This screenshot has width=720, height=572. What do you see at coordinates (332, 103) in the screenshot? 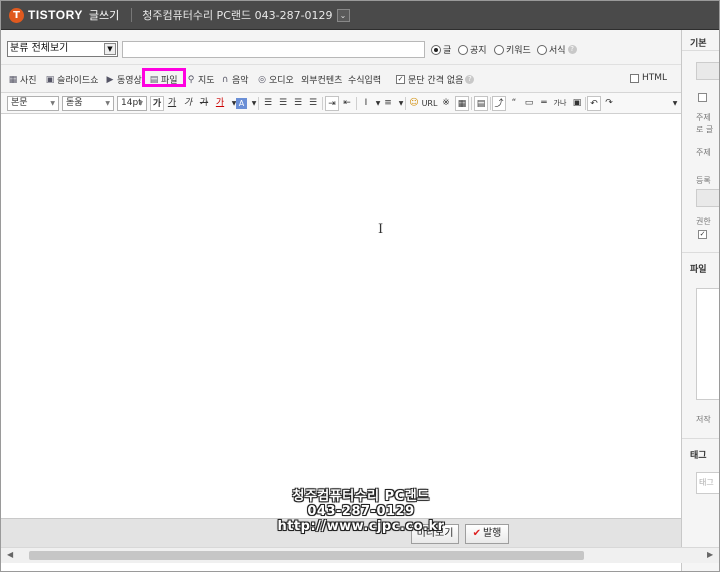
I see `indent-icon: ⇥` at bounding box center [332, 103].